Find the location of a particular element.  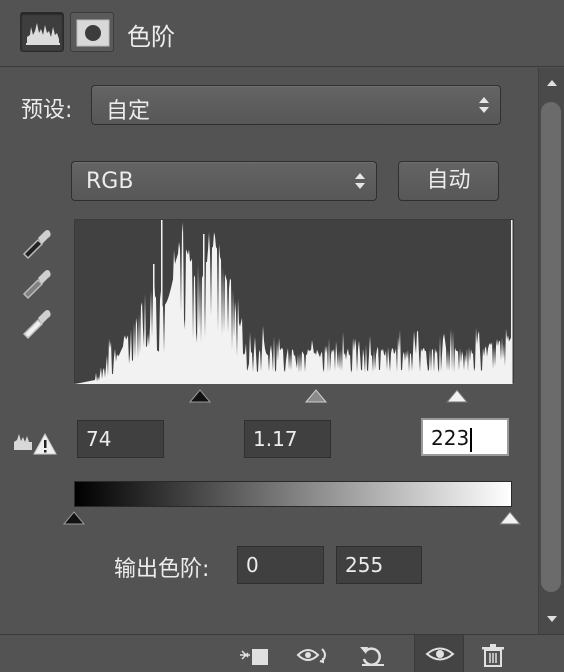

highlight-input: 223 is located at coordinates (465, 437).